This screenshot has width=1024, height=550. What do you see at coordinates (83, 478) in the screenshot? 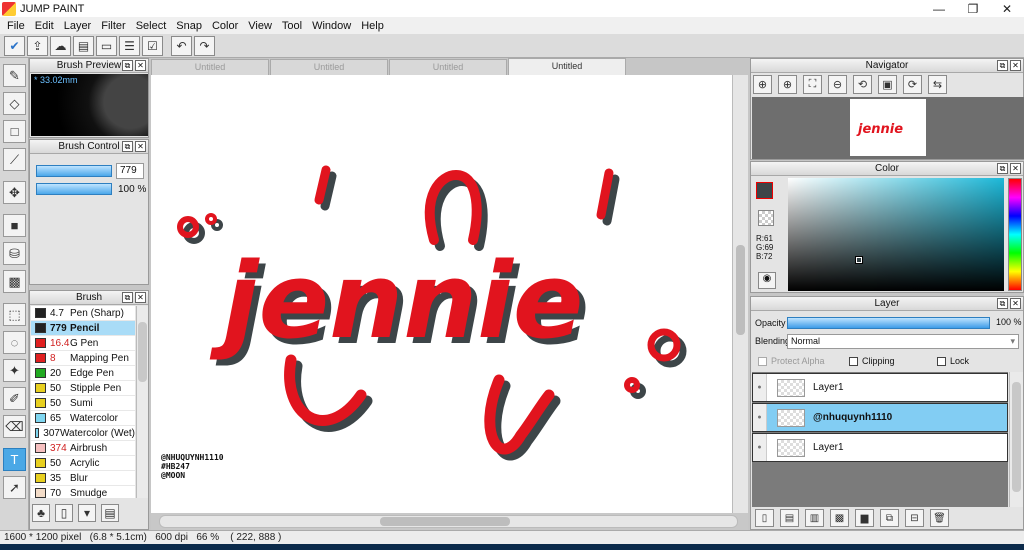
I see `brush-item: 35 Blur` at bounding box center [83, 478].